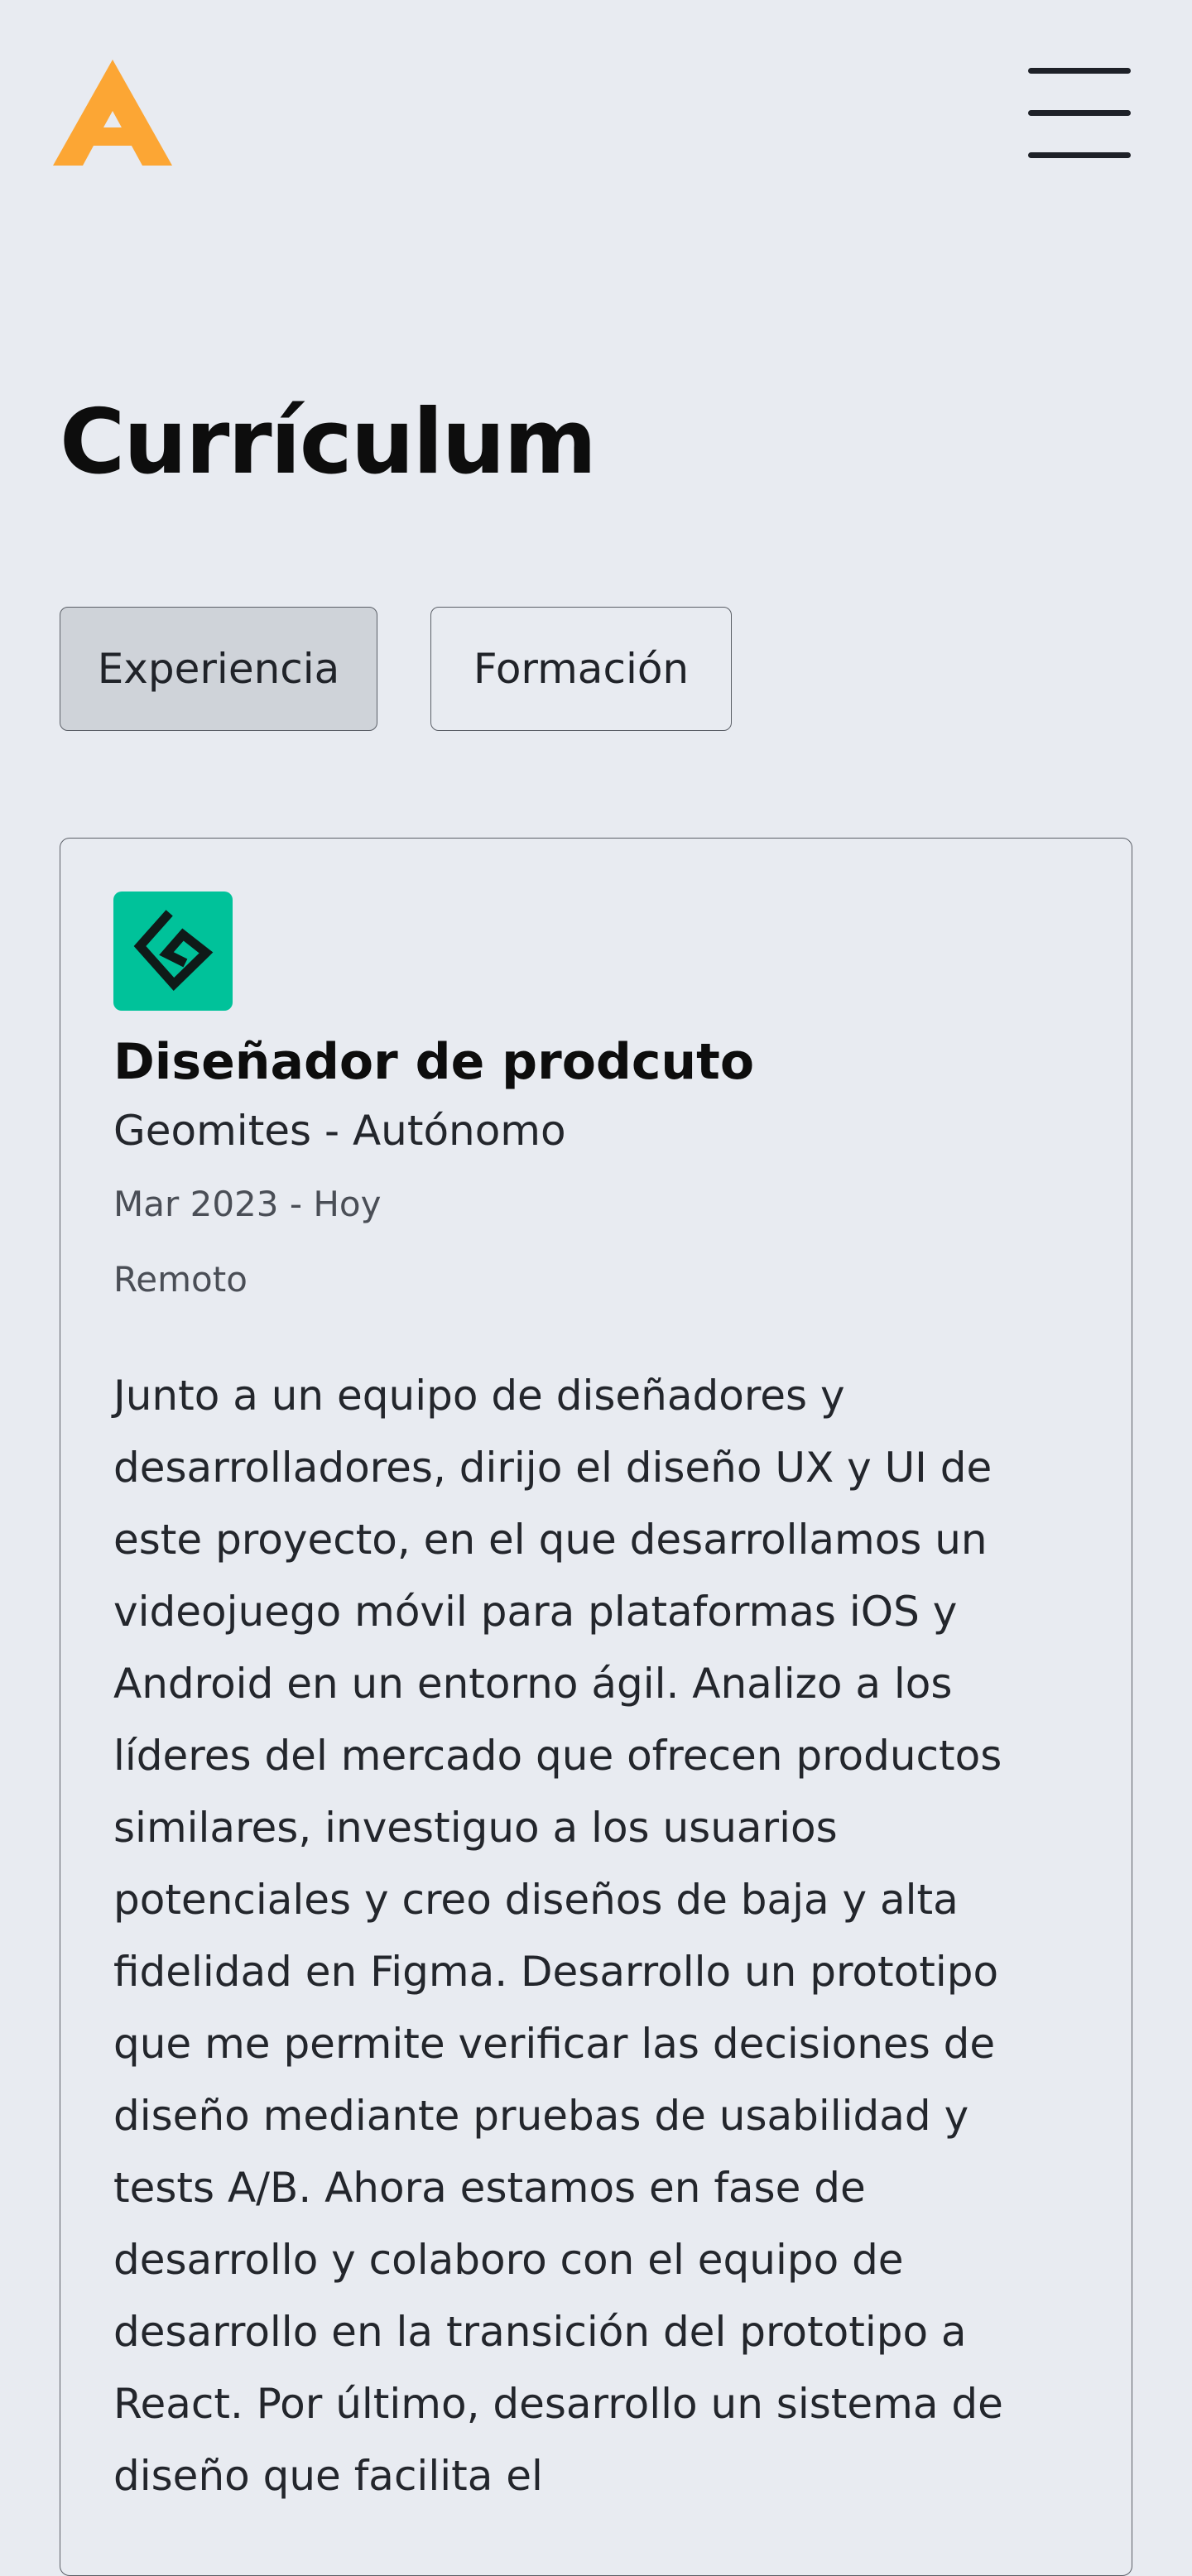 The image size is (1192, 2576). Describe the element at coordinates (180, 1279) in the screenshot. I see `job-location: Remoto` at that location.